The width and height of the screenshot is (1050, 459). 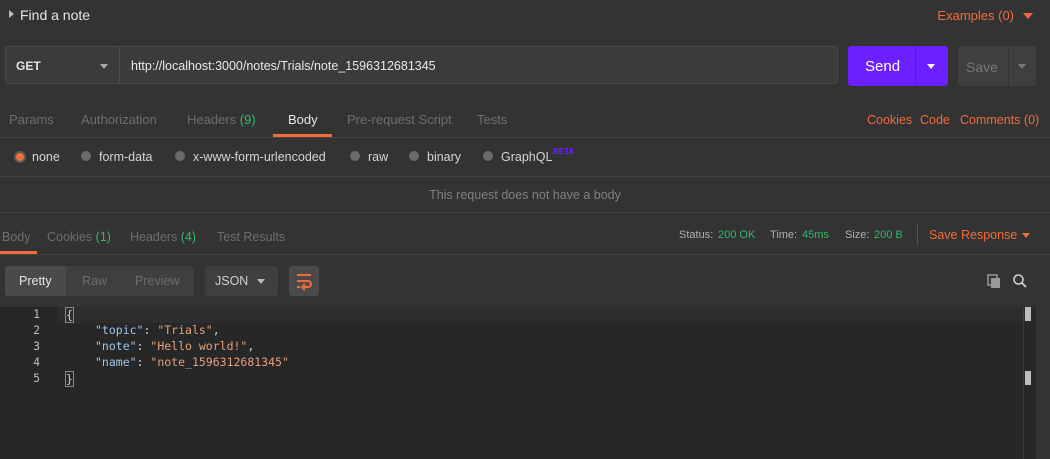 What do you see at coordinates (126, 157) in the screenshot?
I see `radio-form-data-label: form-data` at bounding box center [126, 157].